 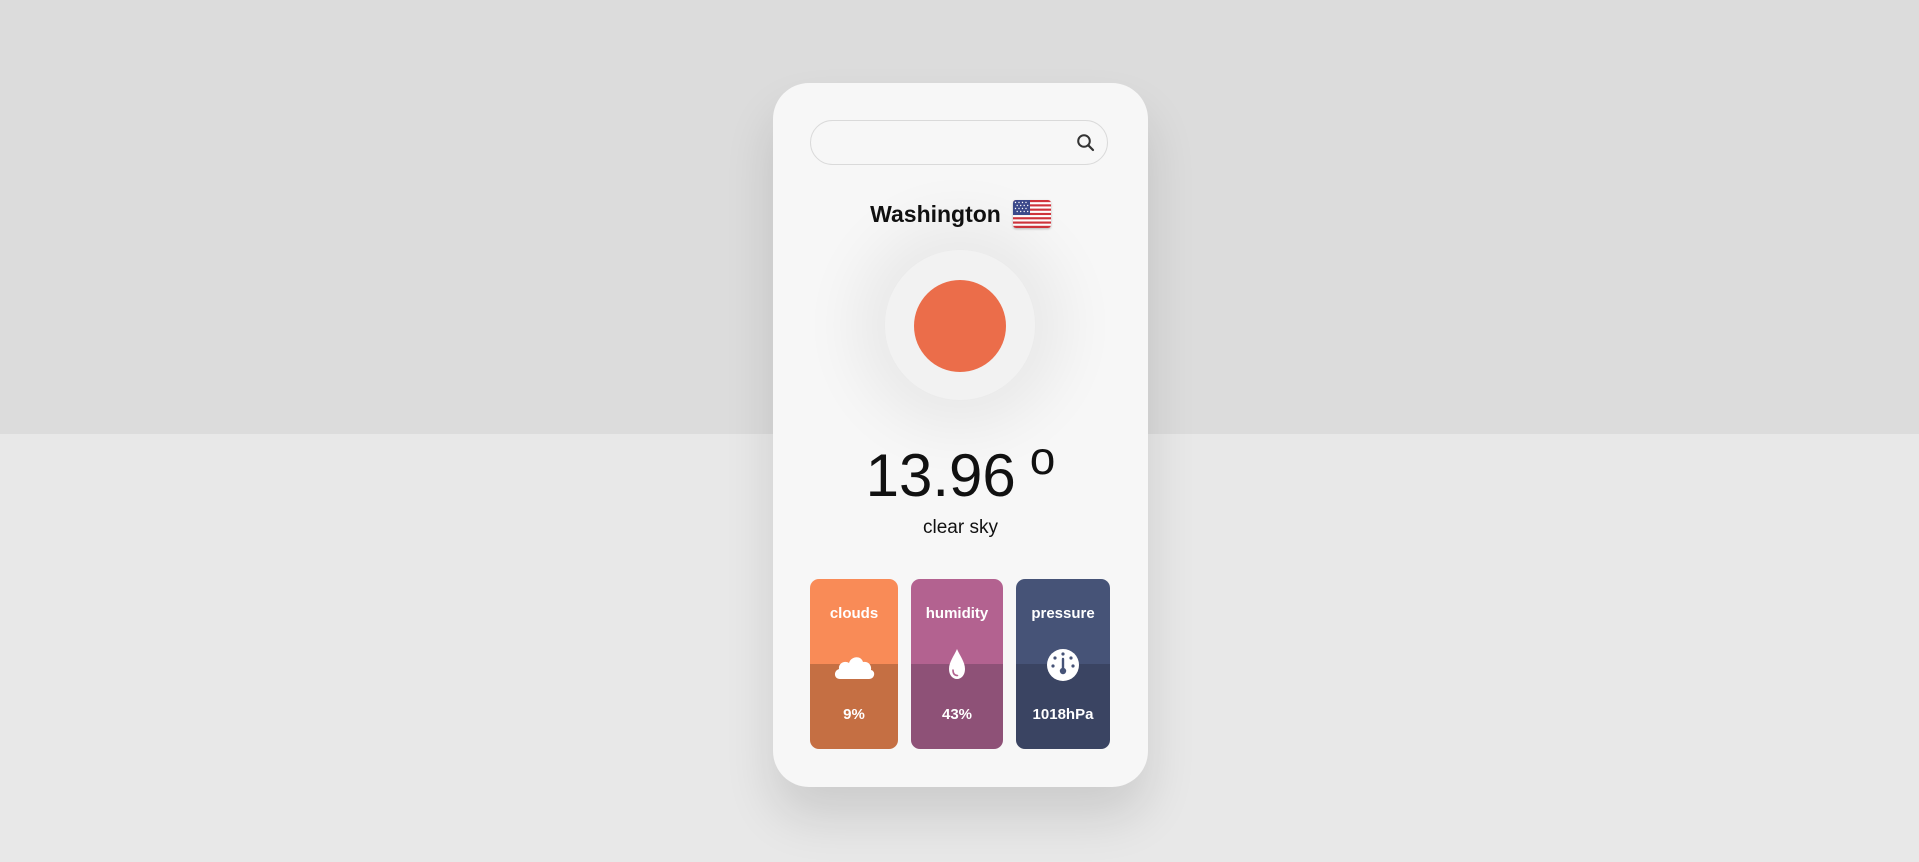 I want to click on gauge-icon, so click(x=1063, y=665).